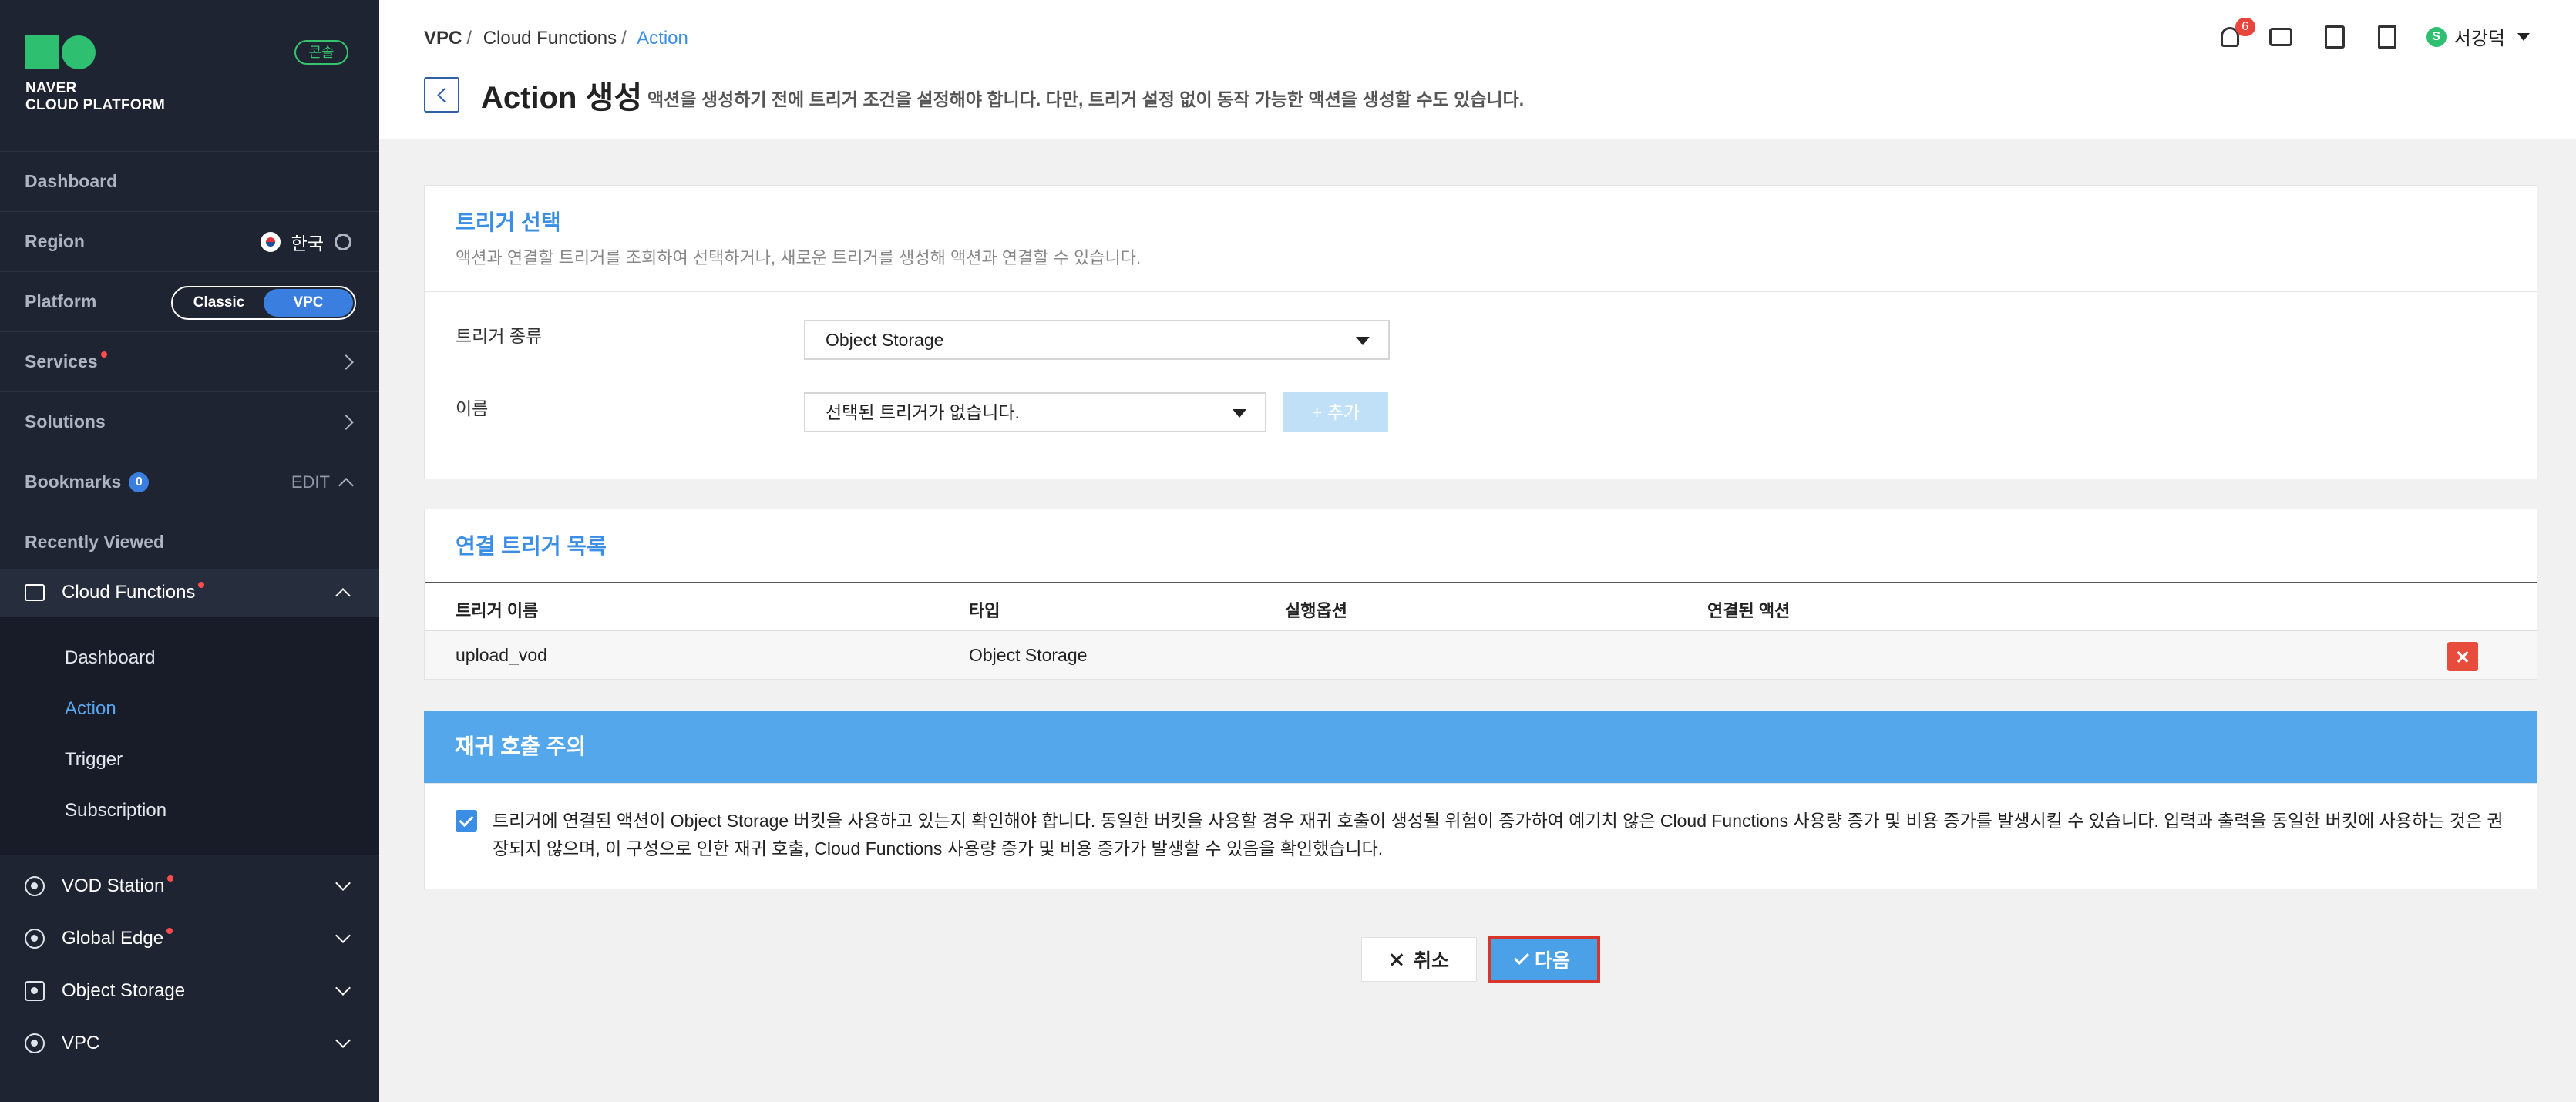  Describe the element at coordinates (497, 610) in the screenshot. I see `column-header: 트리거 이름` at that location.